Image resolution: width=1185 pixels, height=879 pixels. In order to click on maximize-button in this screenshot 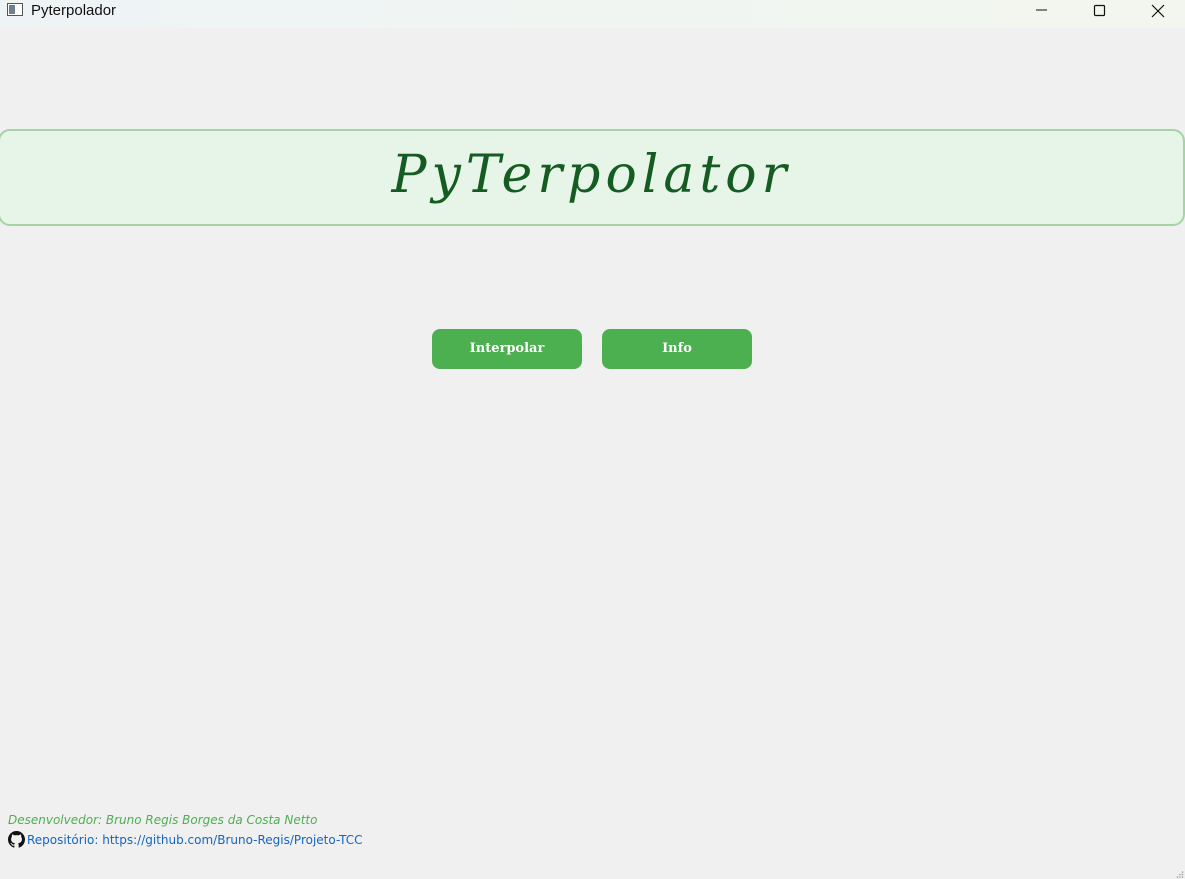, I will do `click(1100, 11)`.